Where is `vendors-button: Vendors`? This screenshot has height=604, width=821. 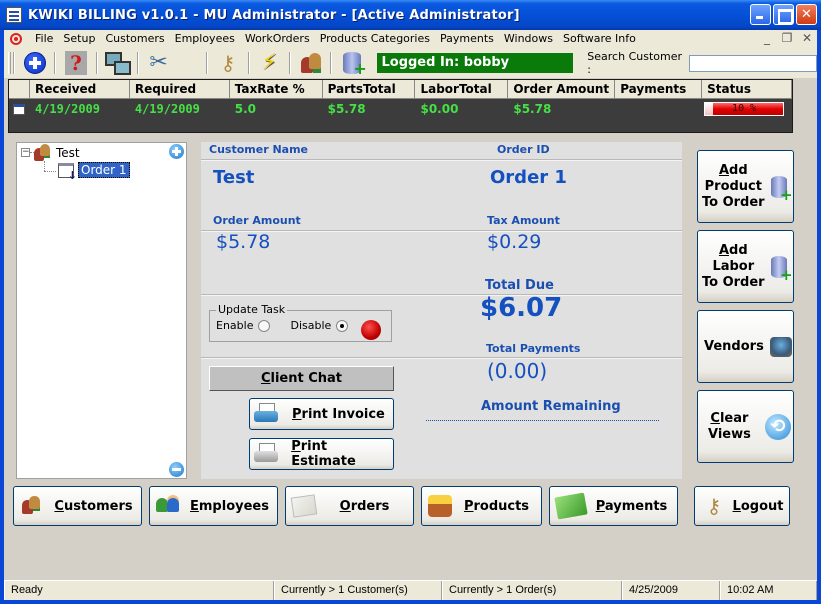
vendors-button: Vendors is located at coordinates (745, 346).